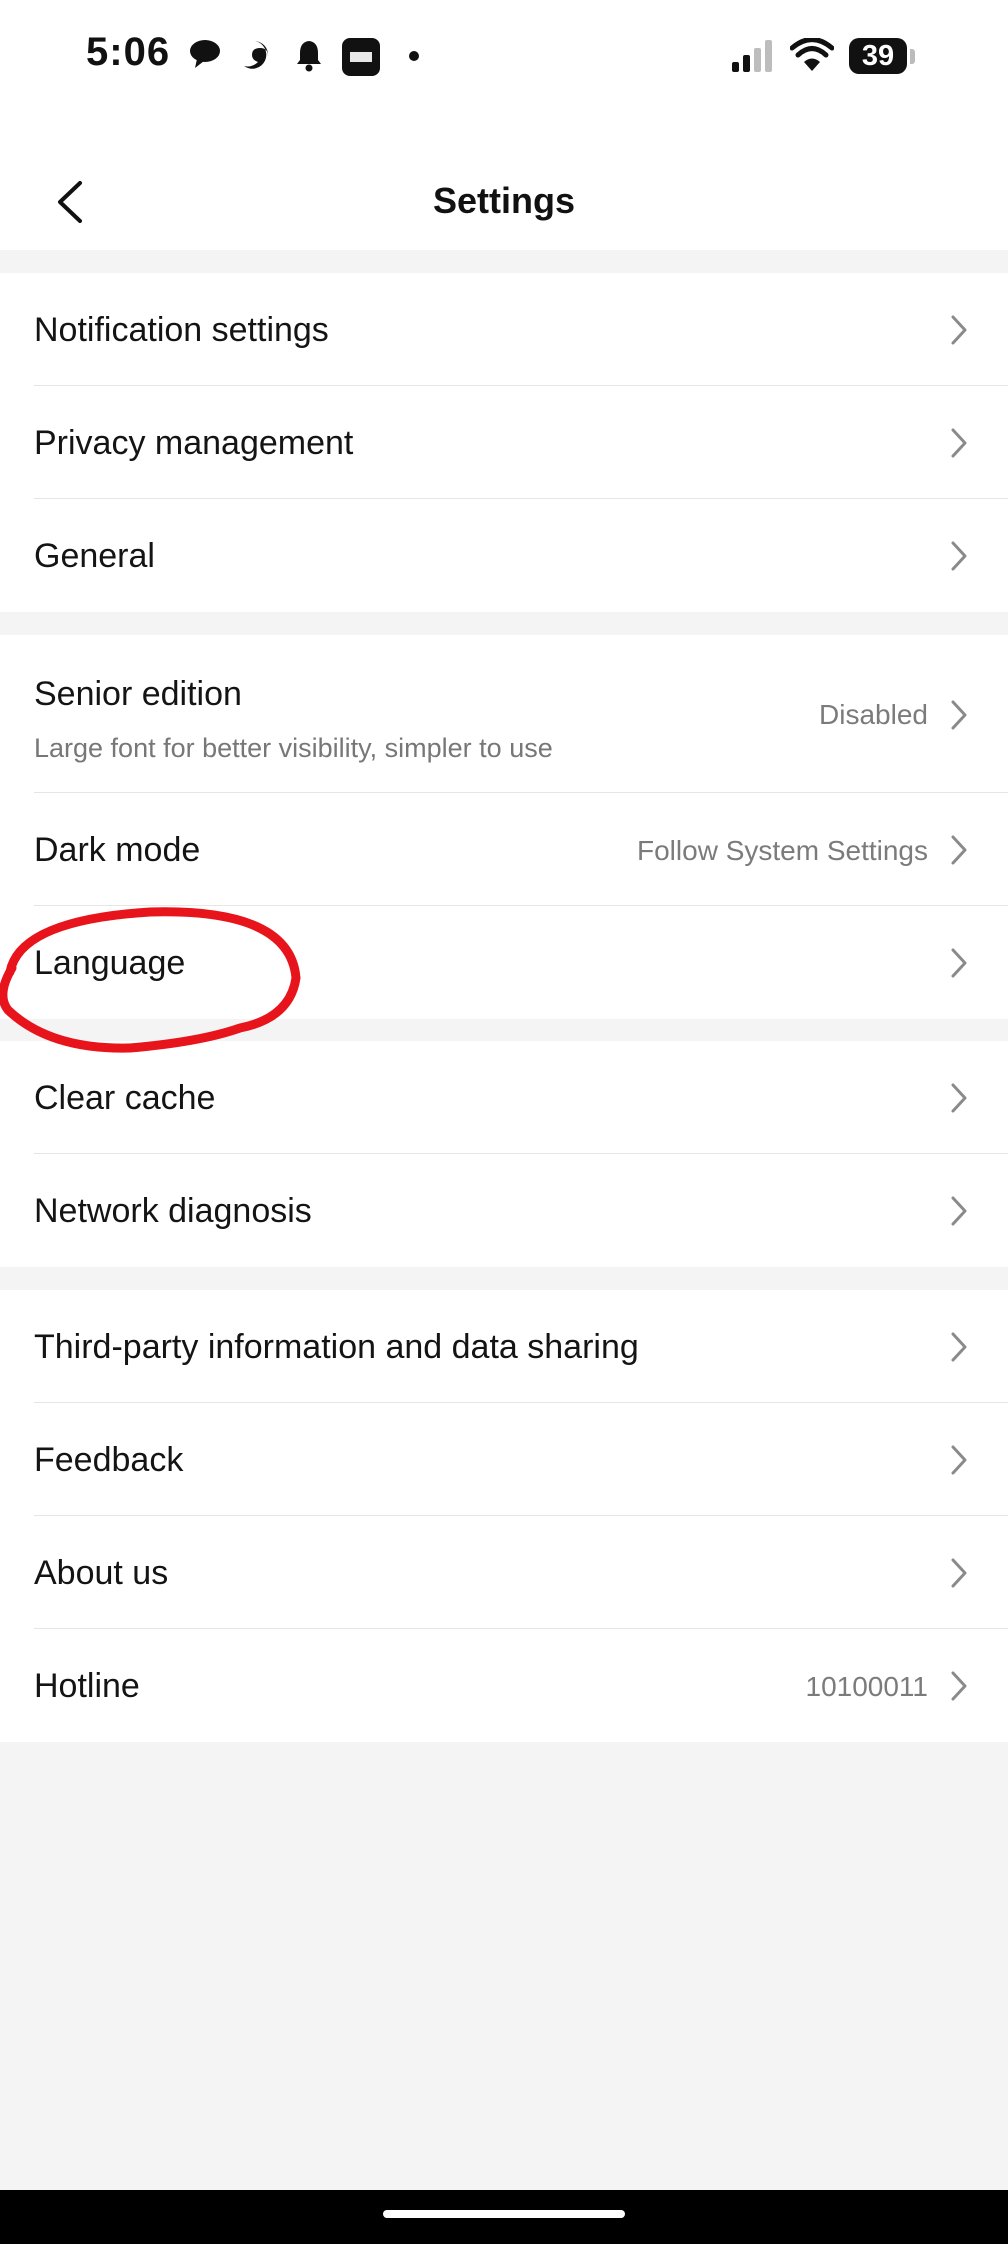 This screenshot has width=1008, height=2244. What do you see at coordinates (504, 2214) in the screenshot?
I see `home-indicator` at bounding box center [504, 2214].